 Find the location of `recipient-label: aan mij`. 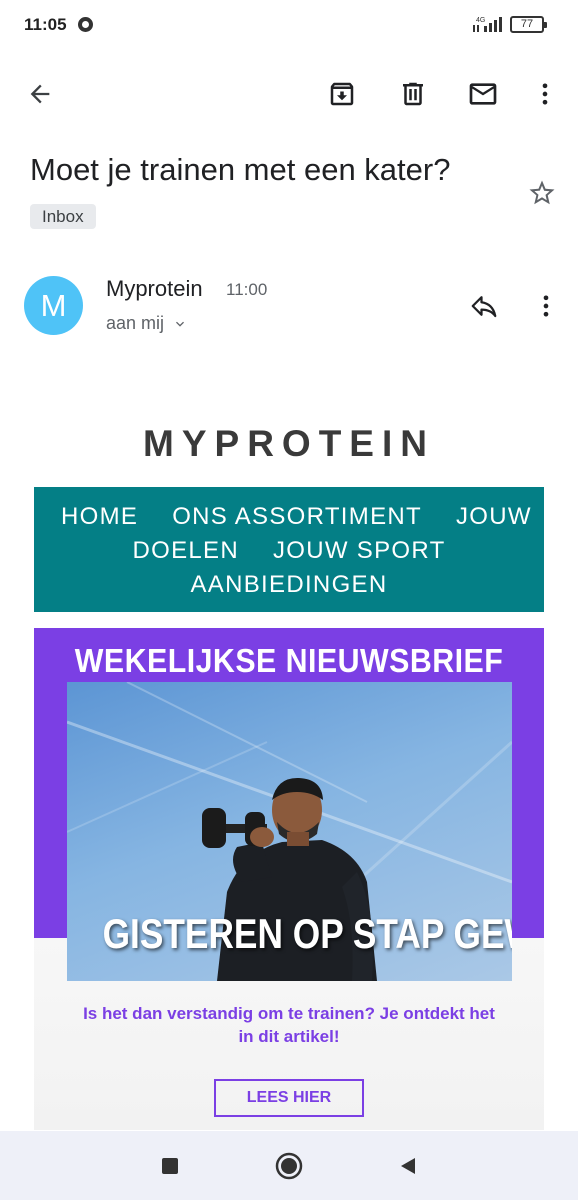

recipient-label: aan mij is located at coordinates (135, 323).